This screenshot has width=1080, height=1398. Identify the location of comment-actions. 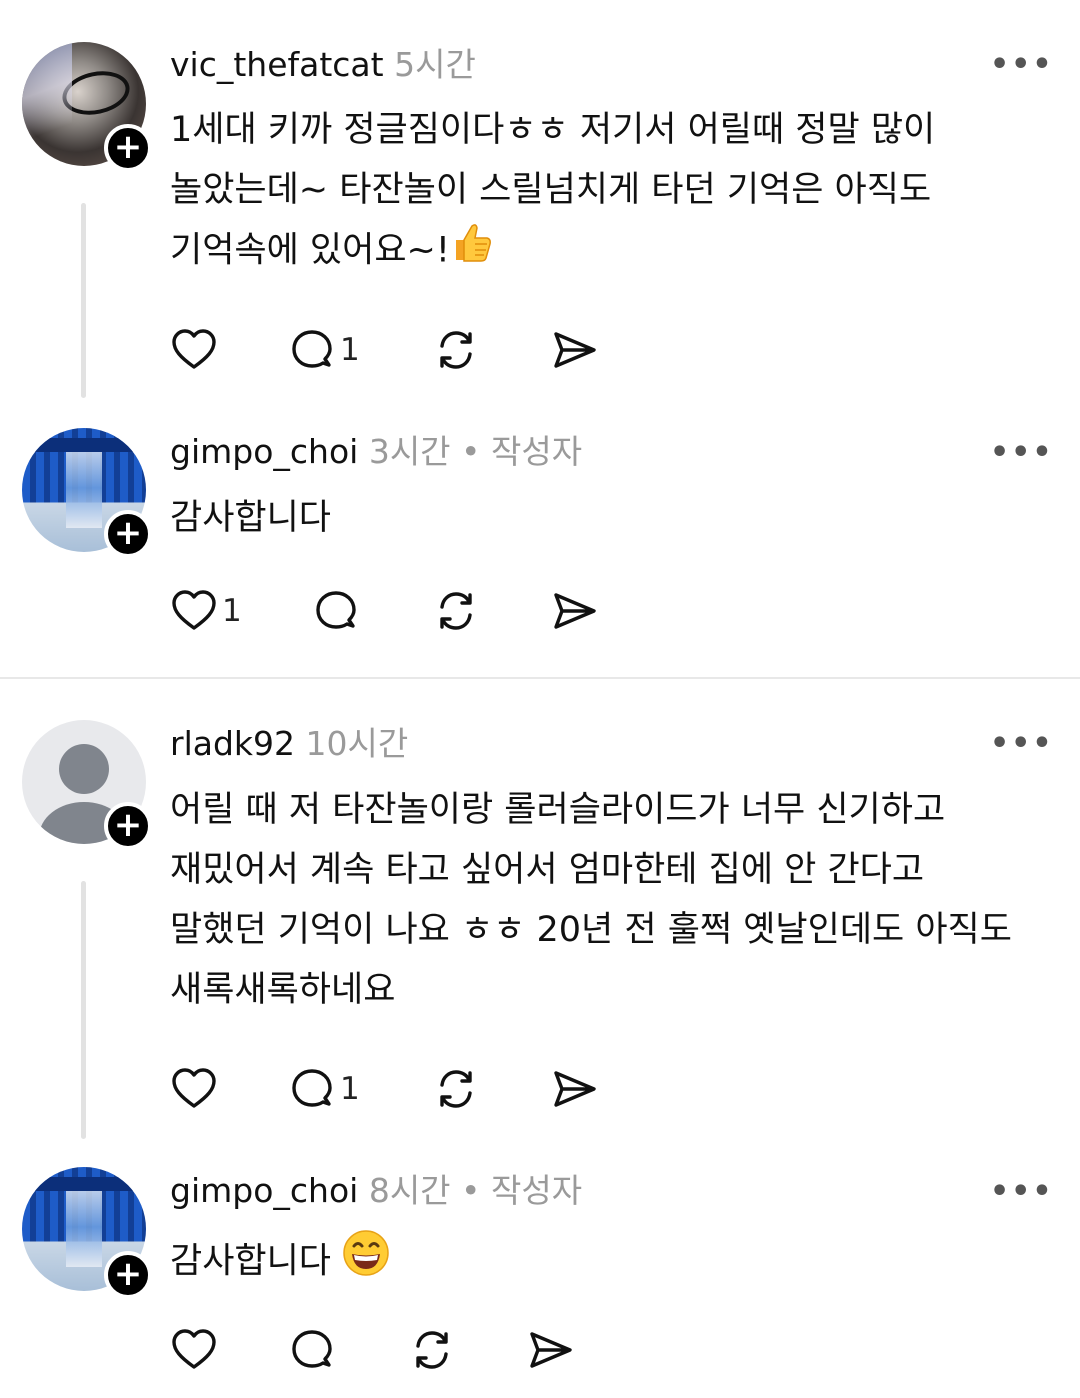
(420, 1350).